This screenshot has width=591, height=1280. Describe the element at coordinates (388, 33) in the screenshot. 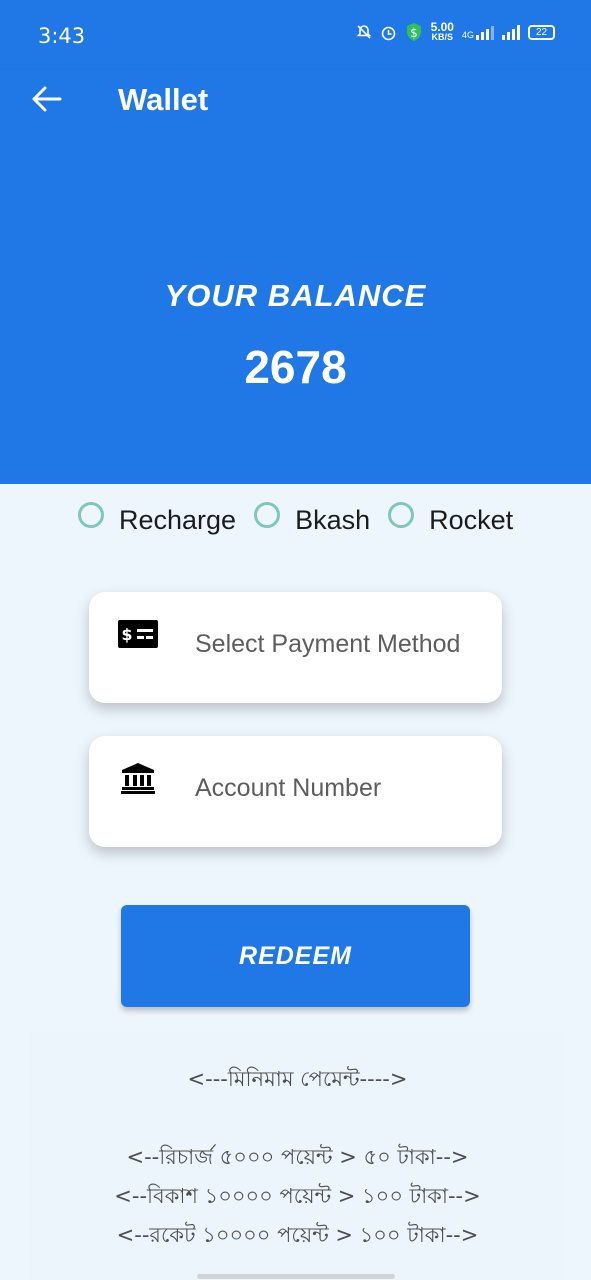

I see `alarm-icon` at that location.